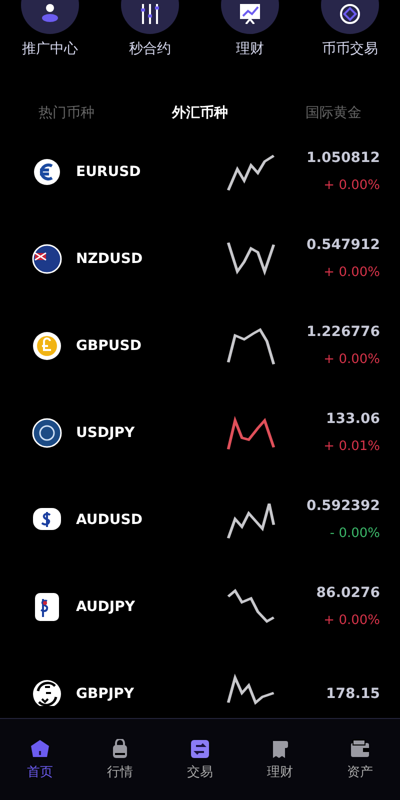 This screenshot has height=800, width=400. Describe the element at coordinates (343, 158) in the screenshot. I see `price-value: 1.050812` at that location.